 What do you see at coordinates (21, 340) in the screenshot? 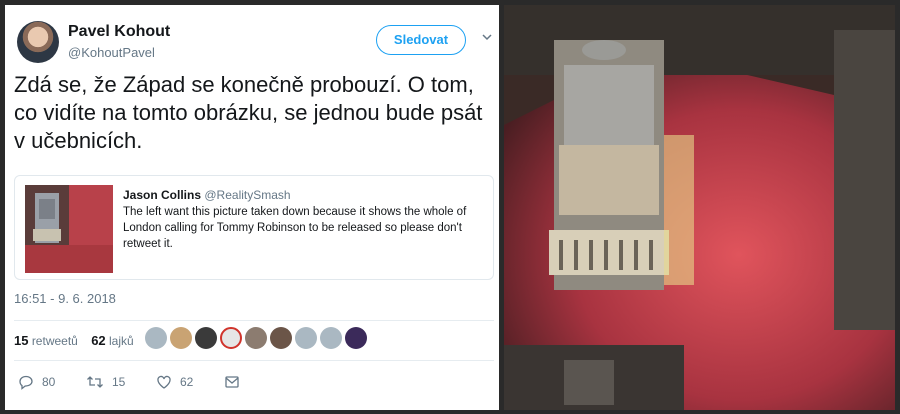
I see `retweets-count: 15` at bounding box center [21, 340].